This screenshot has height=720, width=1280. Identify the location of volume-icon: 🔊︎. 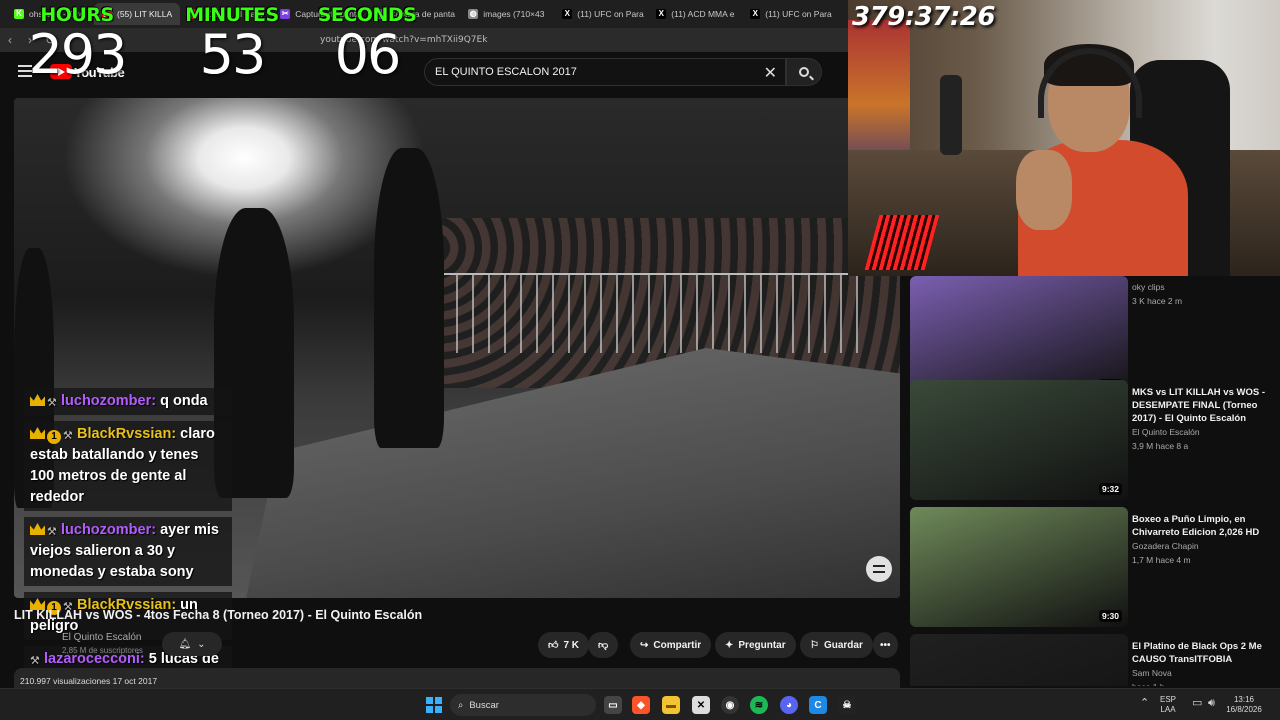
(1211, 703).